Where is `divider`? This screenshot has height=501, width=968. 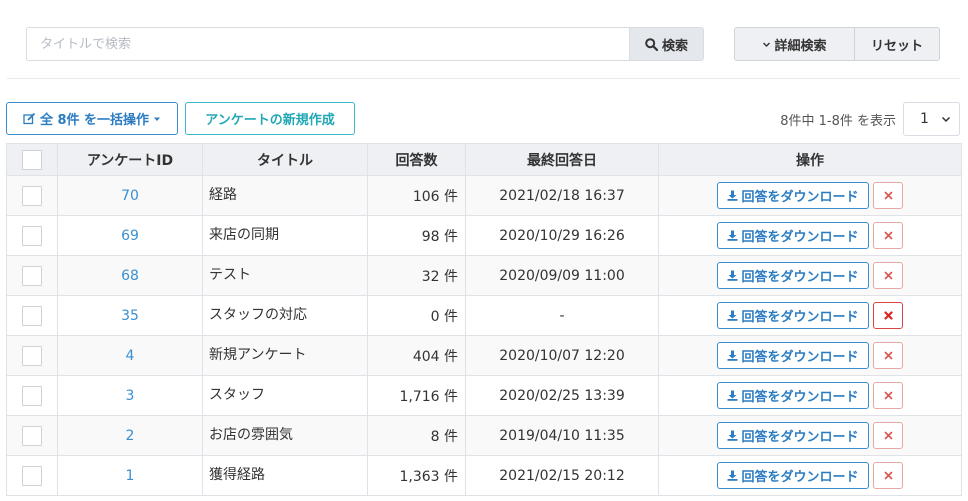 divider is located at coordinates (483, 78).